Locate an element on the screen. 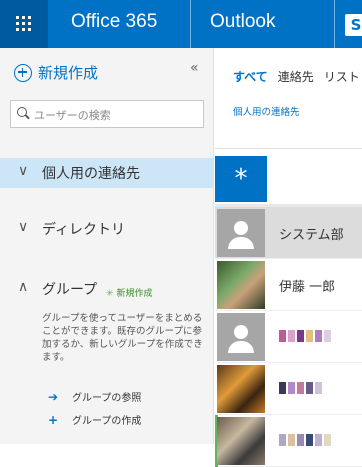 The width and height of the screenshot is (362, 467). nav-item-label: 個人用の連絡先 is located at coordinates (91, 174).